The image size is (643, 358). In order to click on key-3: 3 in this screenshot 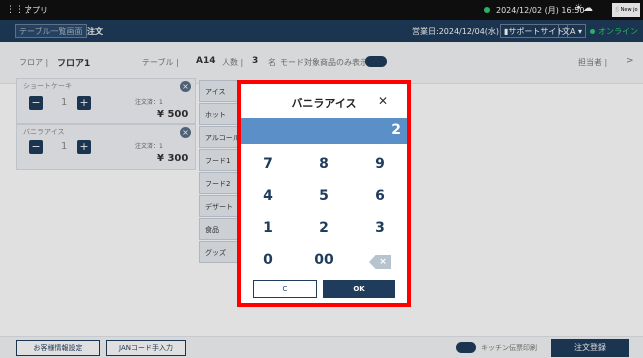, I will do `click(380, 228)`.